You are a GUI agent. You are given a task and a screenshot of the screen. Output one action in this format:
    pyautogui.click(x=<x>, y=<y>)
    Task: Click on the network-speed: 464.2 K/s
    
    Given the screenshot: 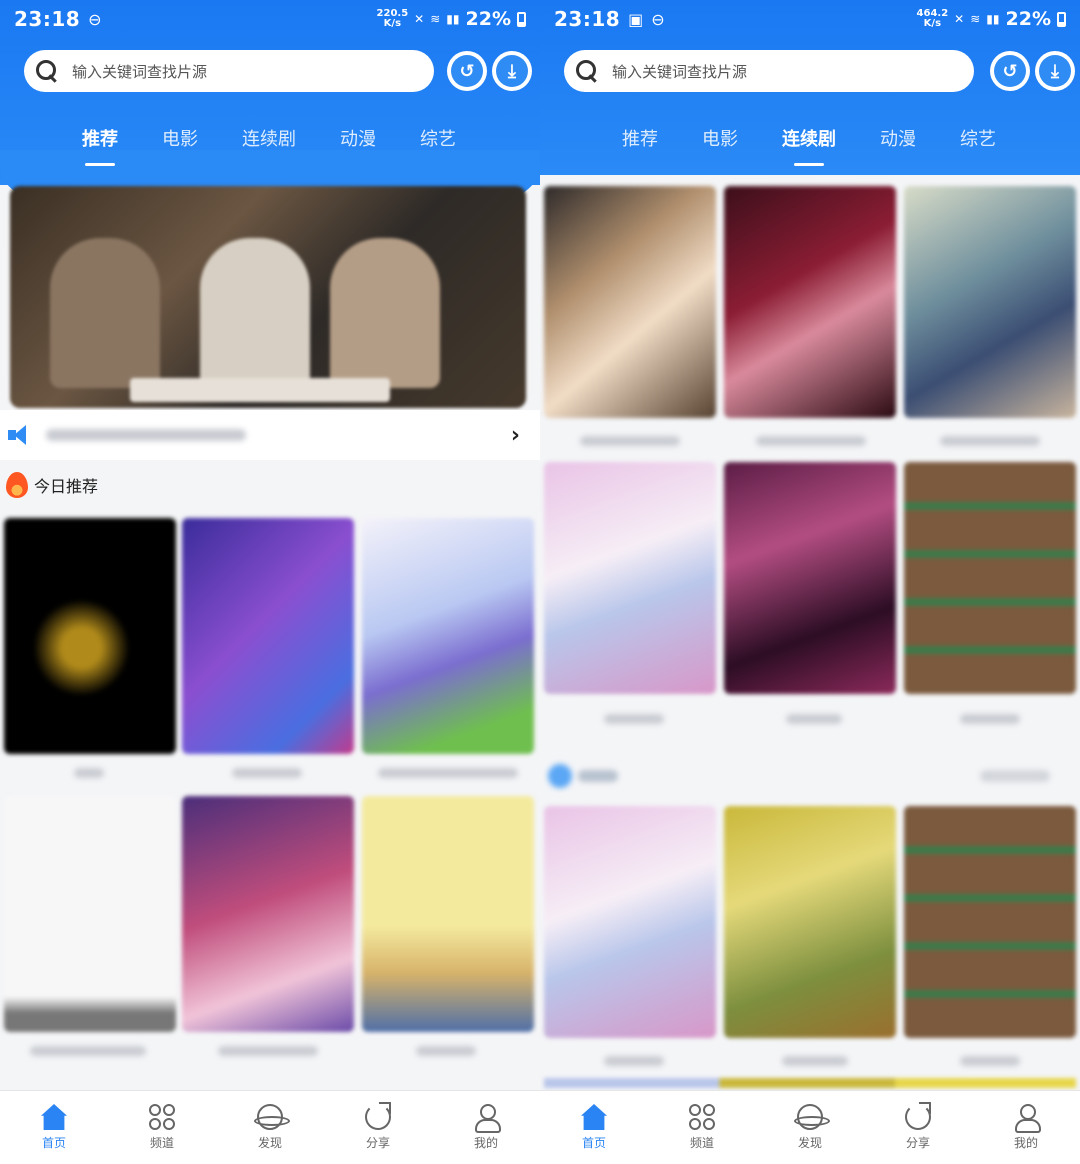 What is the action you would take?
    pyautogui.click(x=932, y=18)
    